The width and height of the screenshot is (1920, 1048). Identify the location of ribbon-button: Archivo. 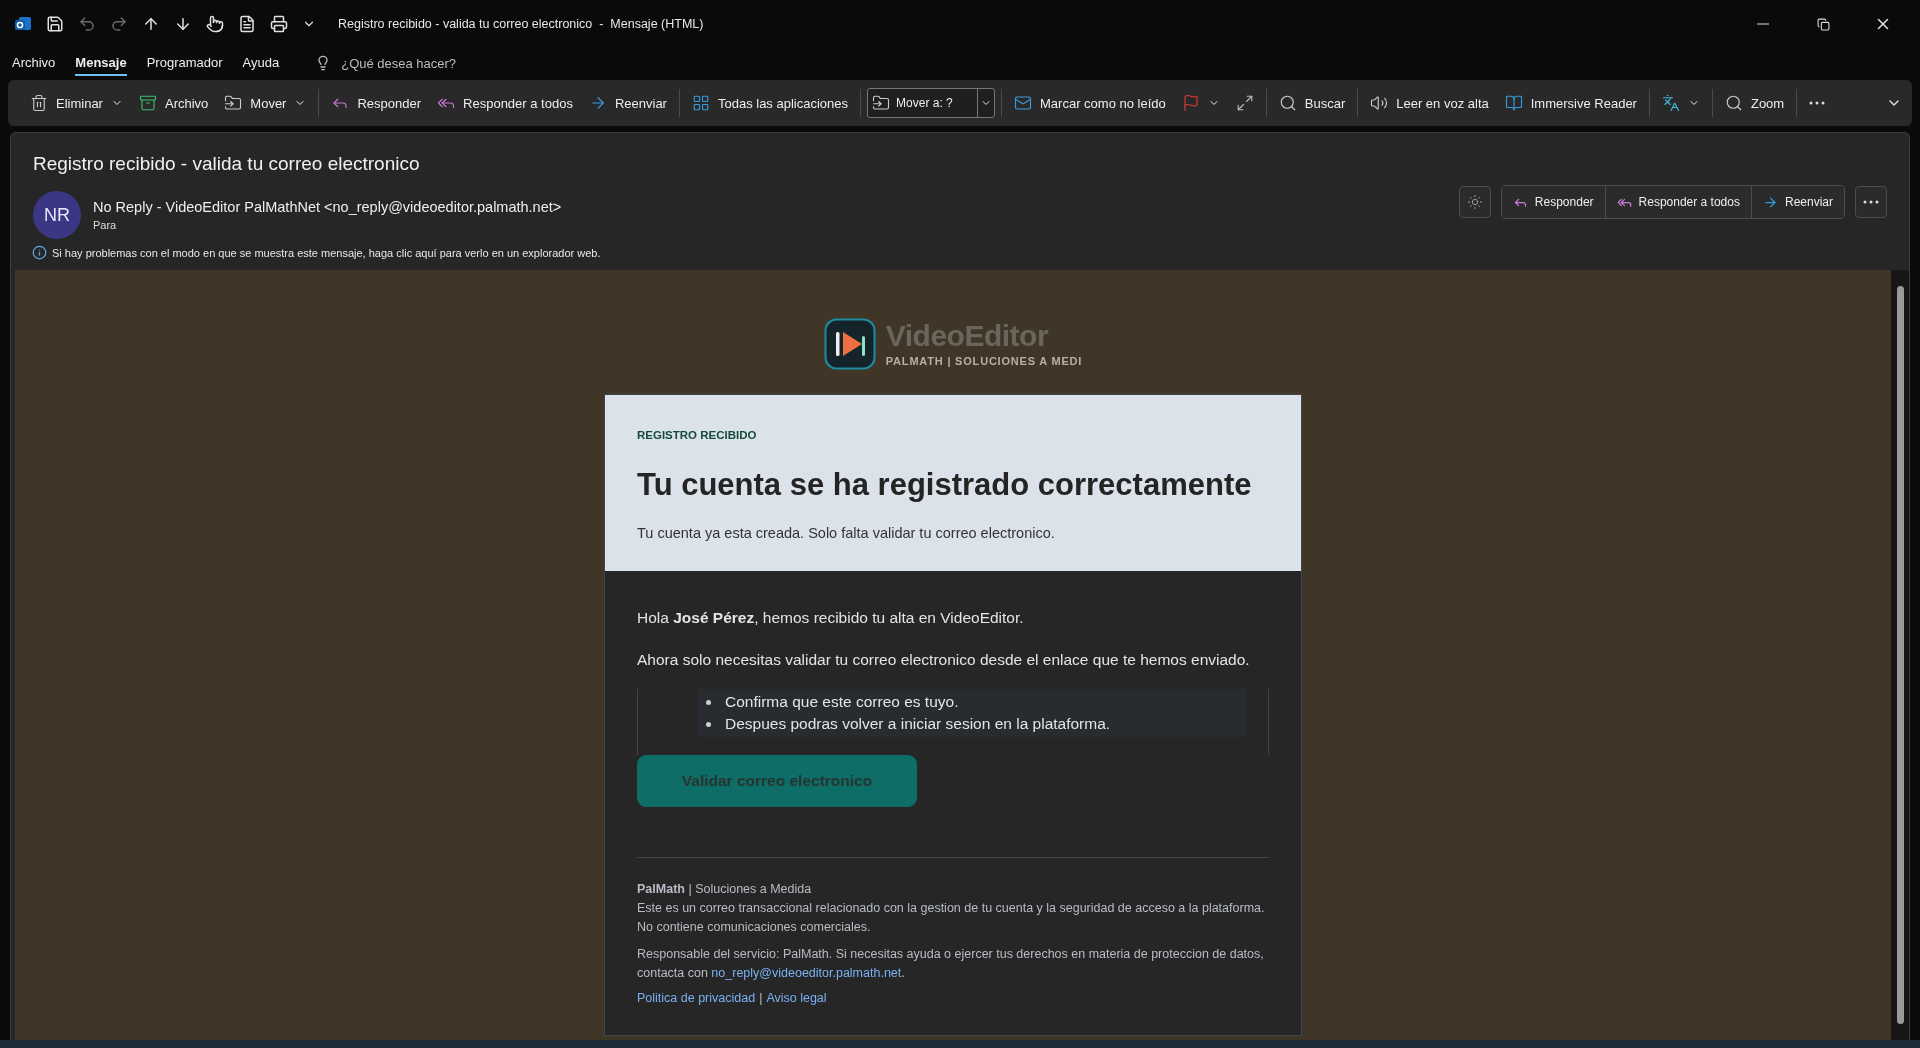
(173, 103).